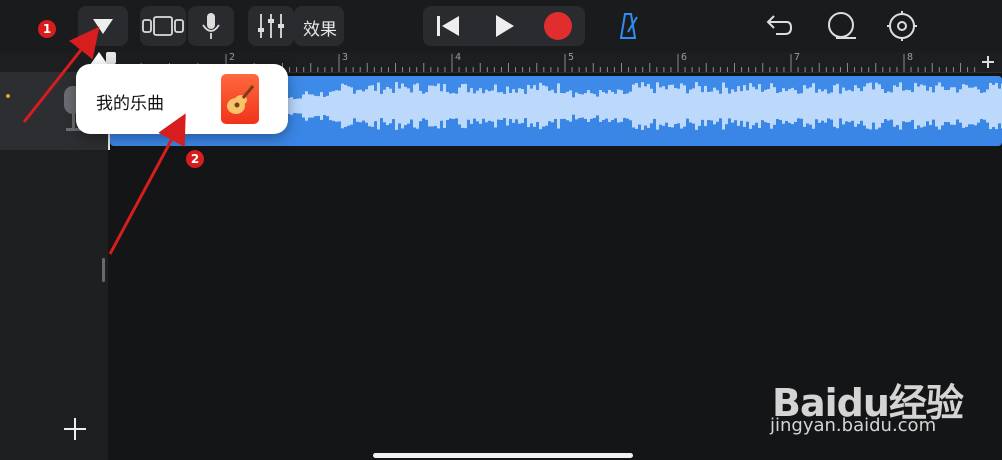 The height and width of the screenshot is (460, 1002). I want to click on top-toolbar: 效果, so click(501, 26).